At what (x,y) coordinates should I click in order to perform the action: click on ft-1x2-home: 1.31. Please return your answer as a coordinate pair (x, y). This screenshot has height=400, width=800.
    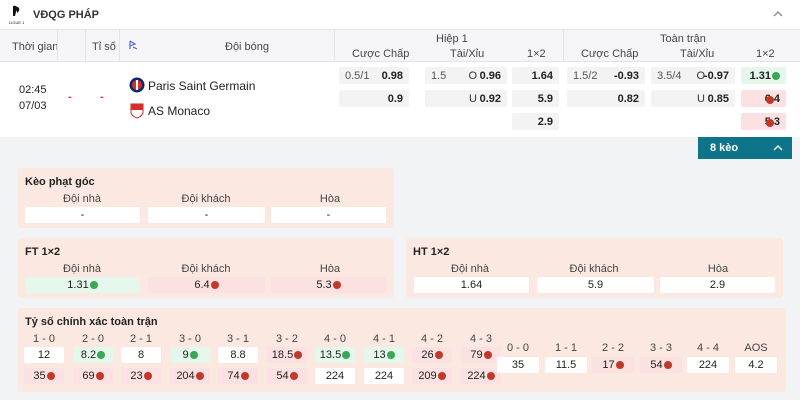
    Looking at the image, I should click on (763, 75).